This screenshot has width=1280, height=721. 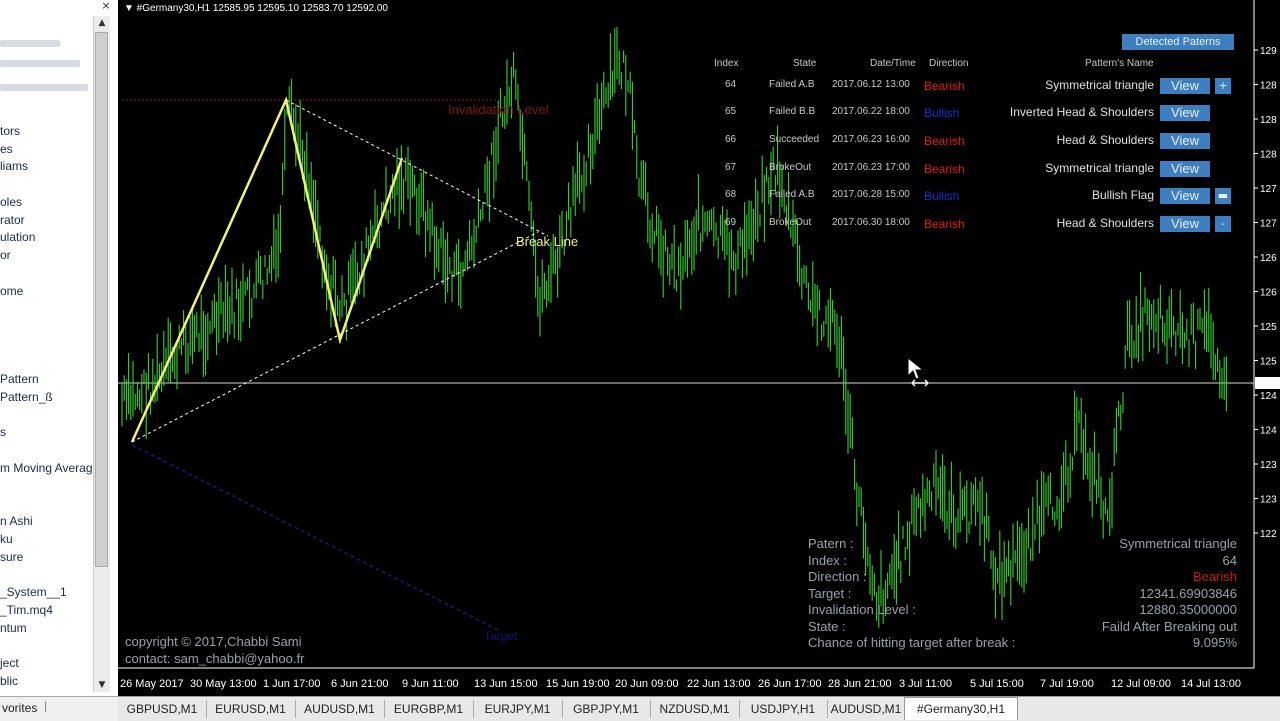 I want to click on scroll-down-icon: ▼, so click(x=102, y=685).